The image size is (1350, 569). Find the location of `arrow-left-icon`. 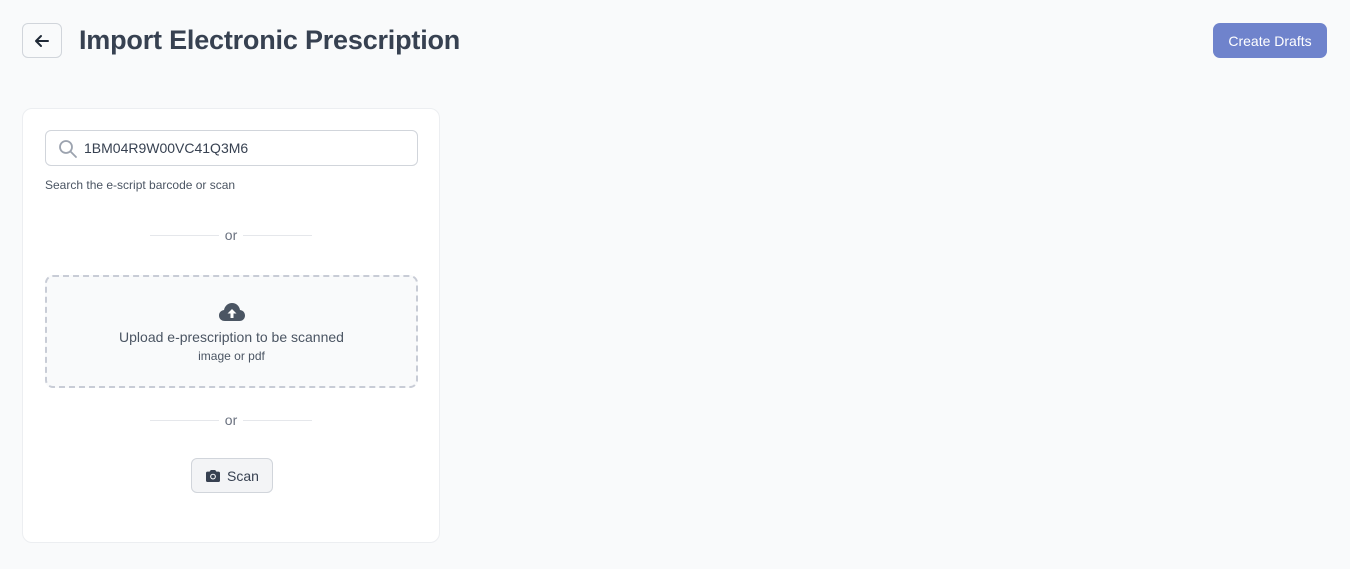

arrow-left-icon is located at coordinates (42, 40).